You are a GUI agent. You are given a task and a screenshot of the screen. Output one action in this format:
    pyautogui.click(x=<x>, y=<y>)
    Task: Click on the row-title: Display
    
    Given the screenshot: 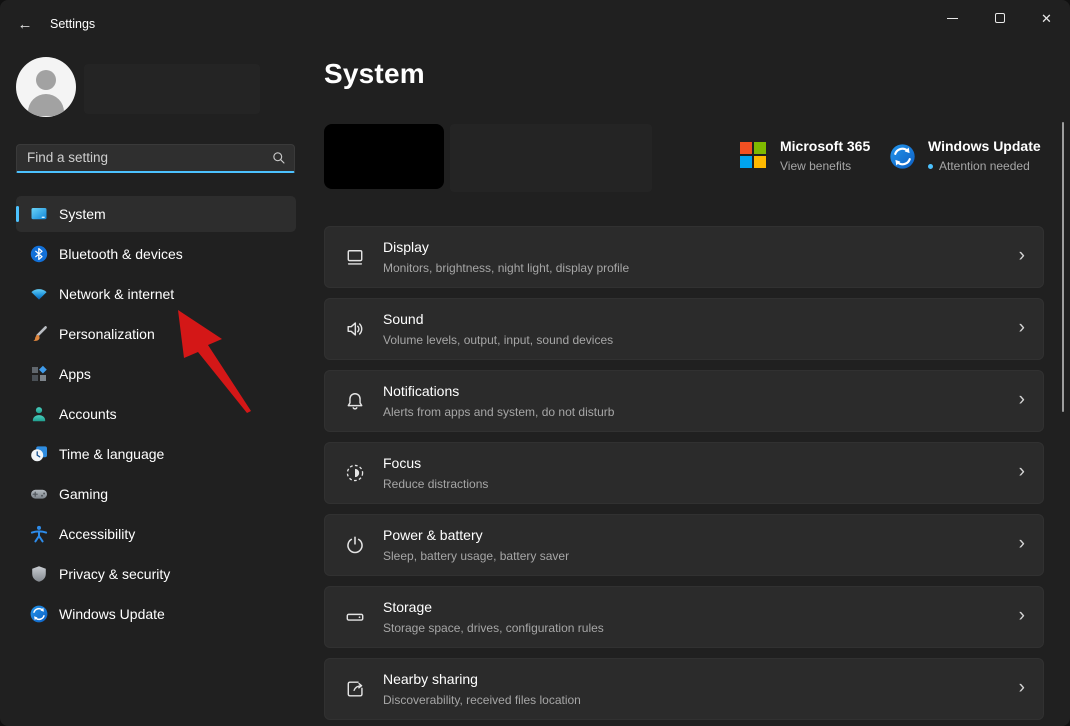 What is the action you would take?
    pyautogui.click(x=406, y=247)
    